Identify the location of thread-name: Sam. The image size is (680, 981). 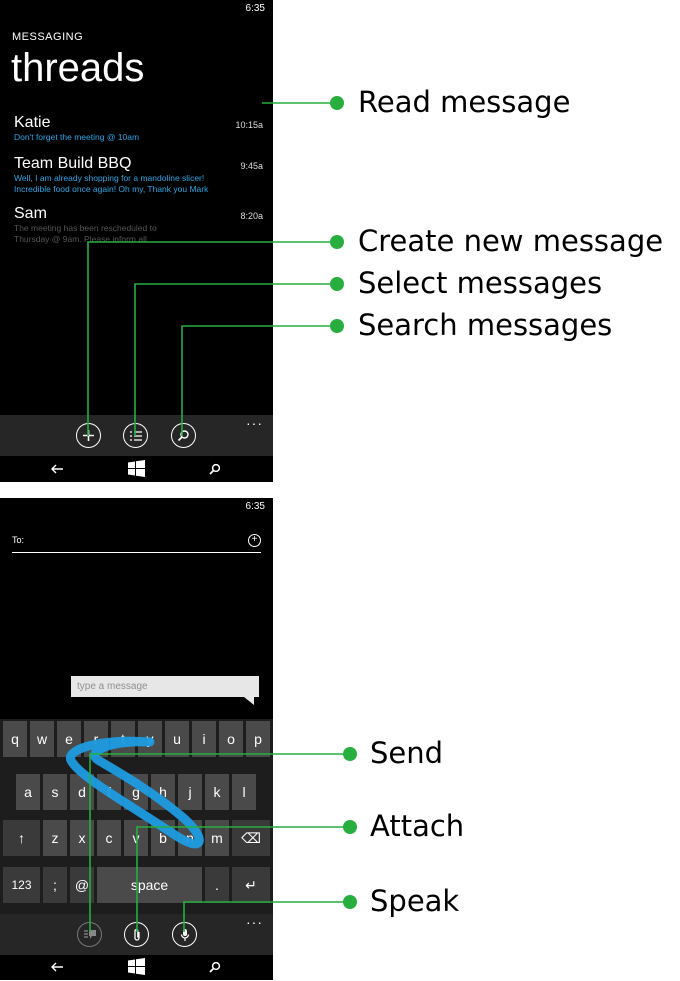
(30, 213).